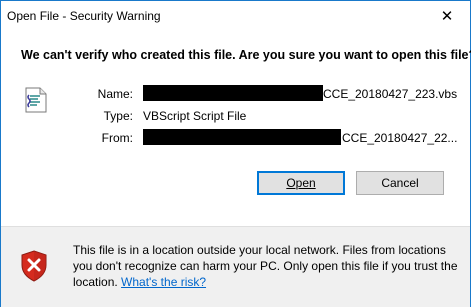 Image resolution: width=471 pixels, height=307 pixels. I want to click on window-title: Open File - Security Warning, so click(84, 16).